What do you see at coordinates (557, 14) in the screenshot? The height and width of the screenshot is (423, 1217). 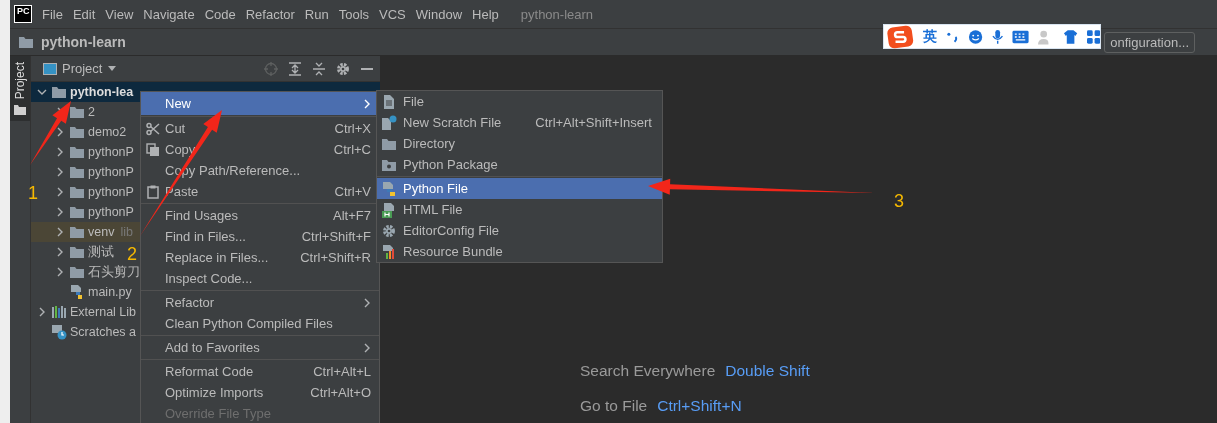 I see `window-title: python-learn` at bounding box center [557, 14].